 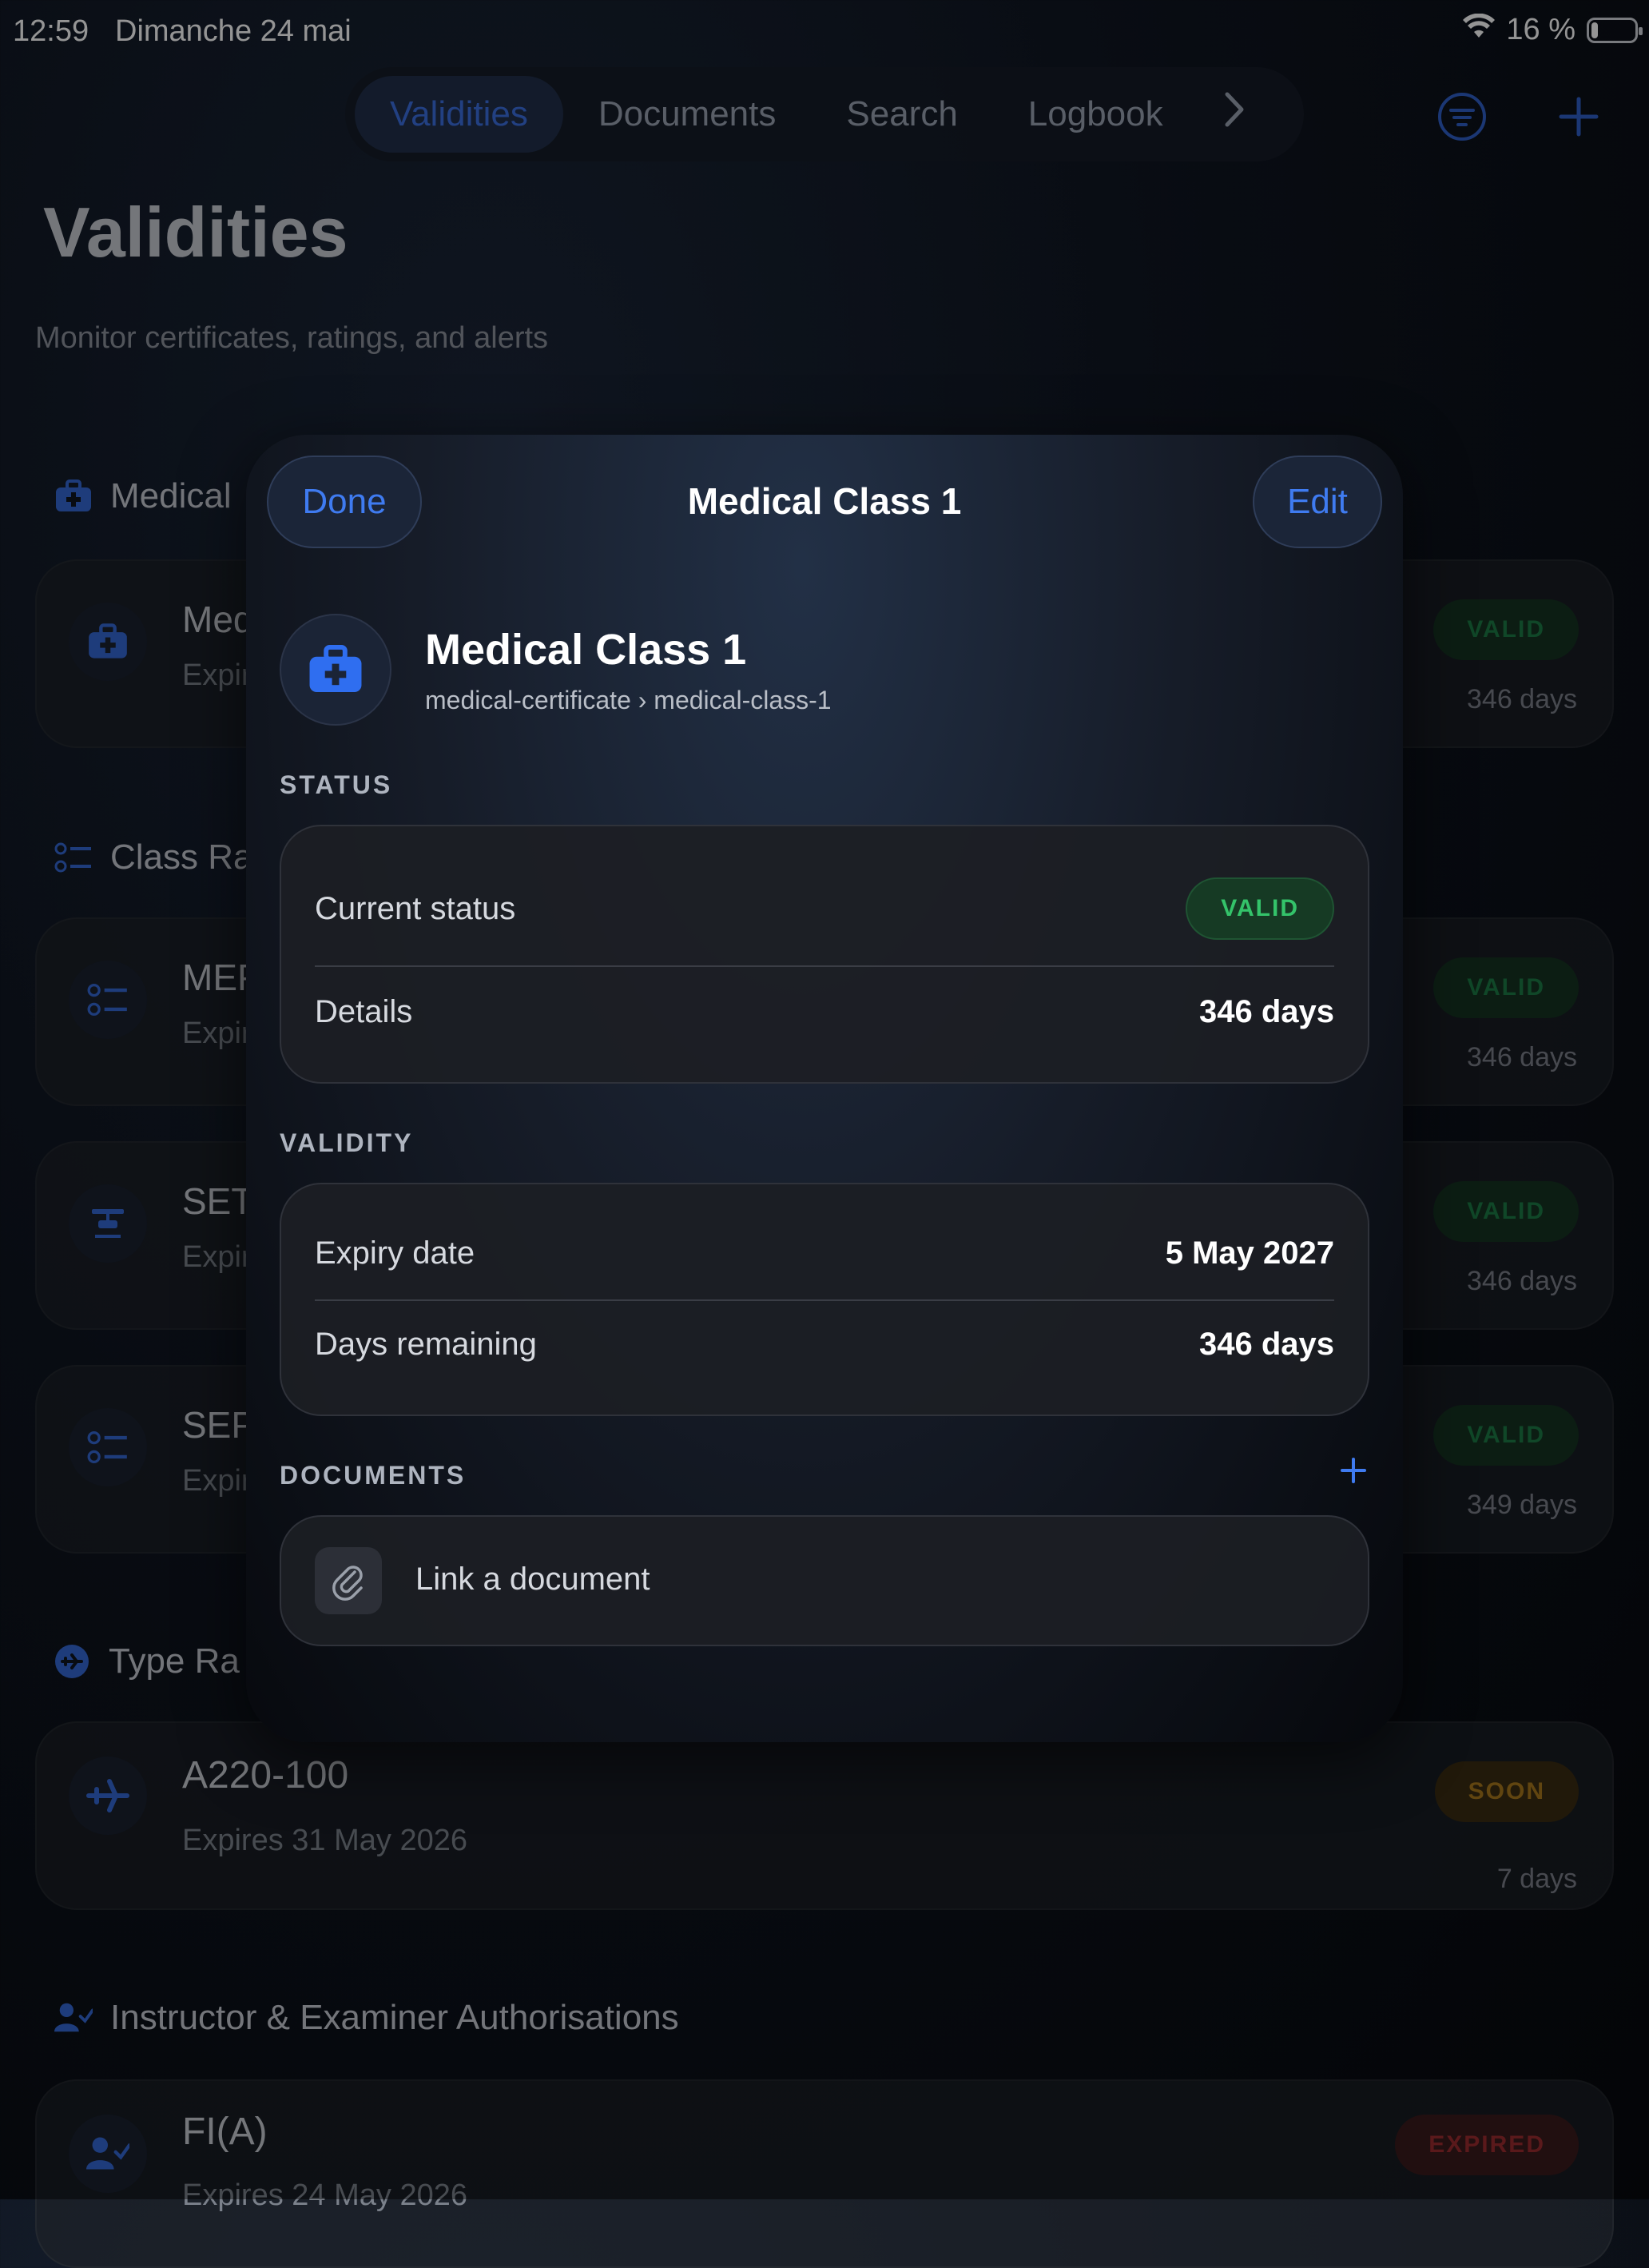 I want to click on status-badge: VALID, so click(x=1260, y=908).